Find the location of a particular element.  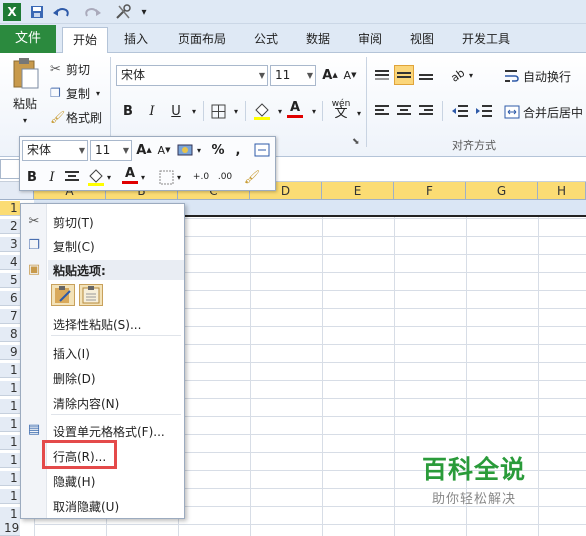

row-header: 8 is located at coordinates (10, 334).